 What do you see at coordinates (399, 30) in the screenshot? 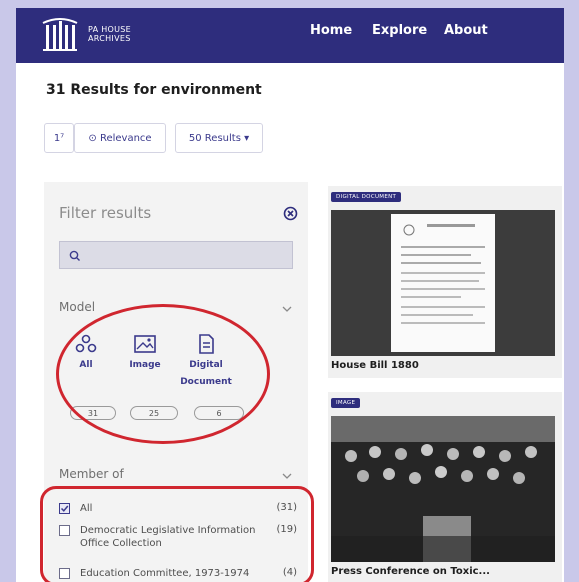
I see `nav-explore: Explore` at bounding box center [399, 30].